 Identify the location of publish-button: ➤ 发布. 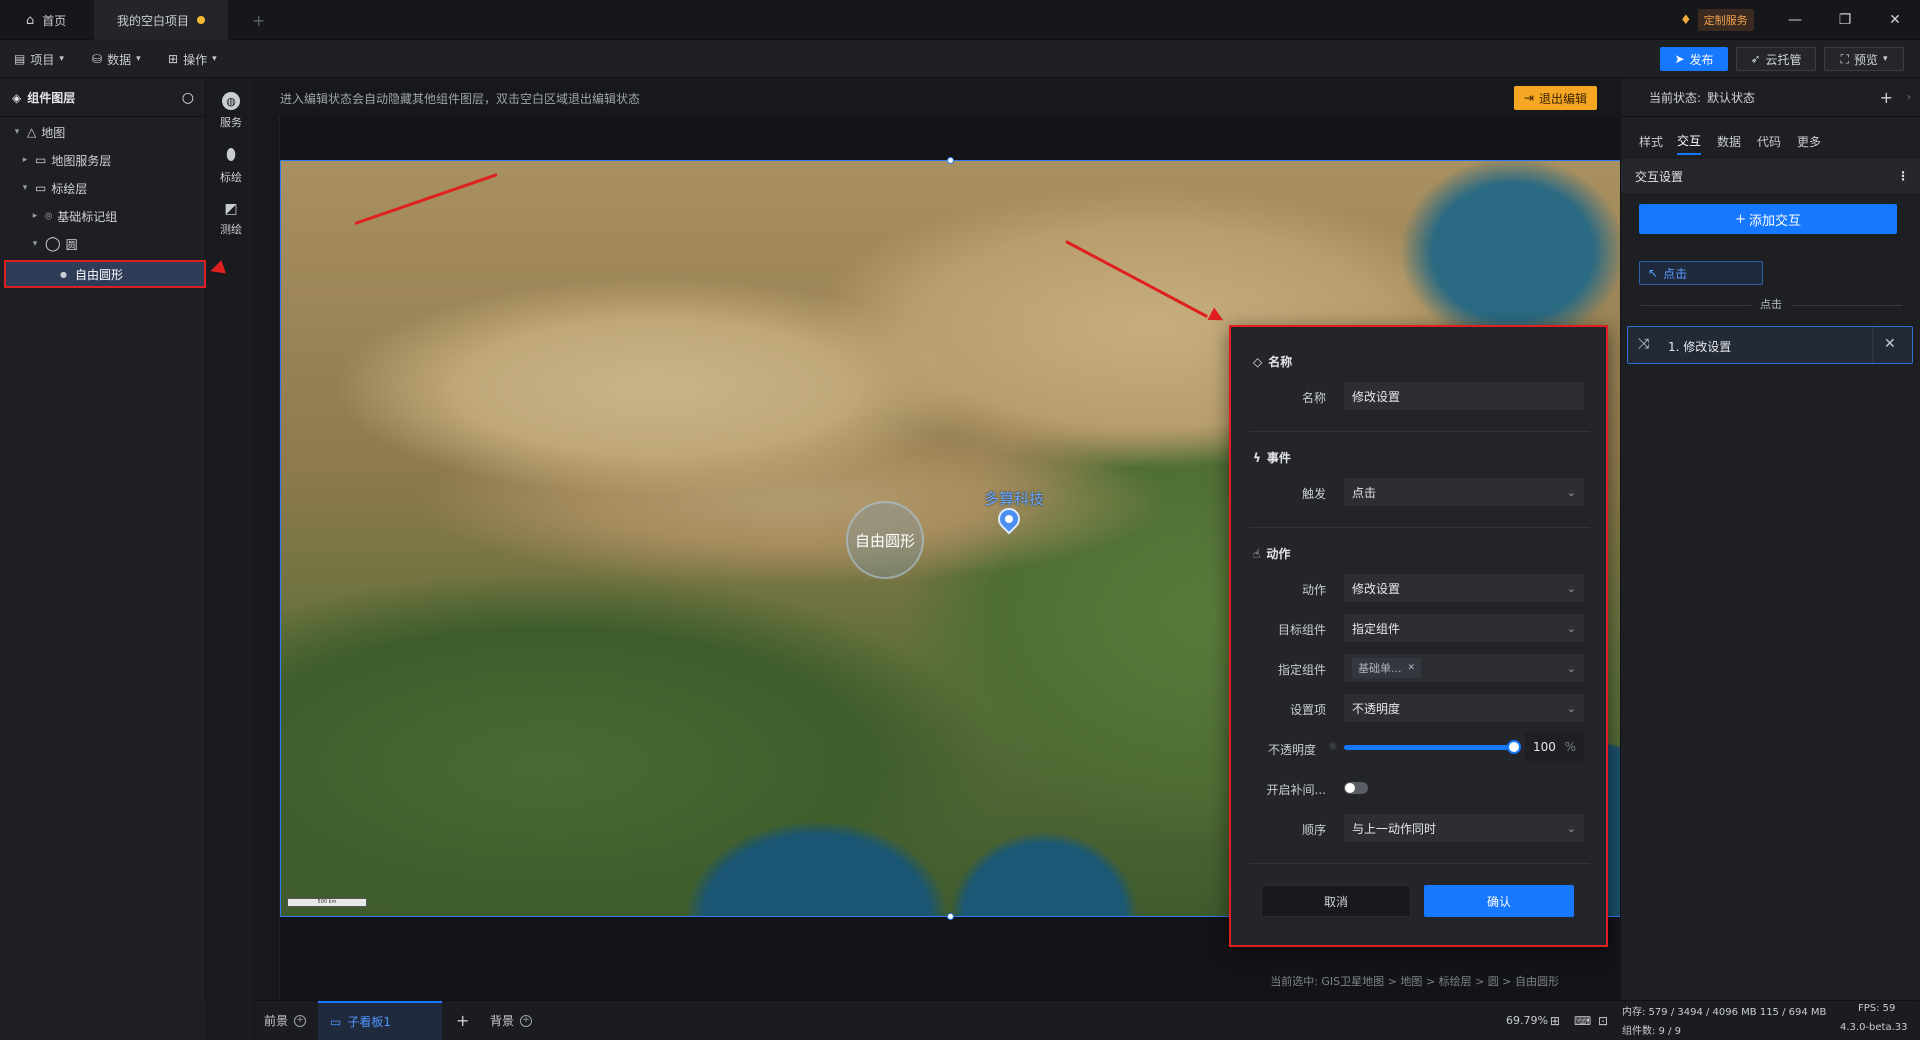
(1694, 59).